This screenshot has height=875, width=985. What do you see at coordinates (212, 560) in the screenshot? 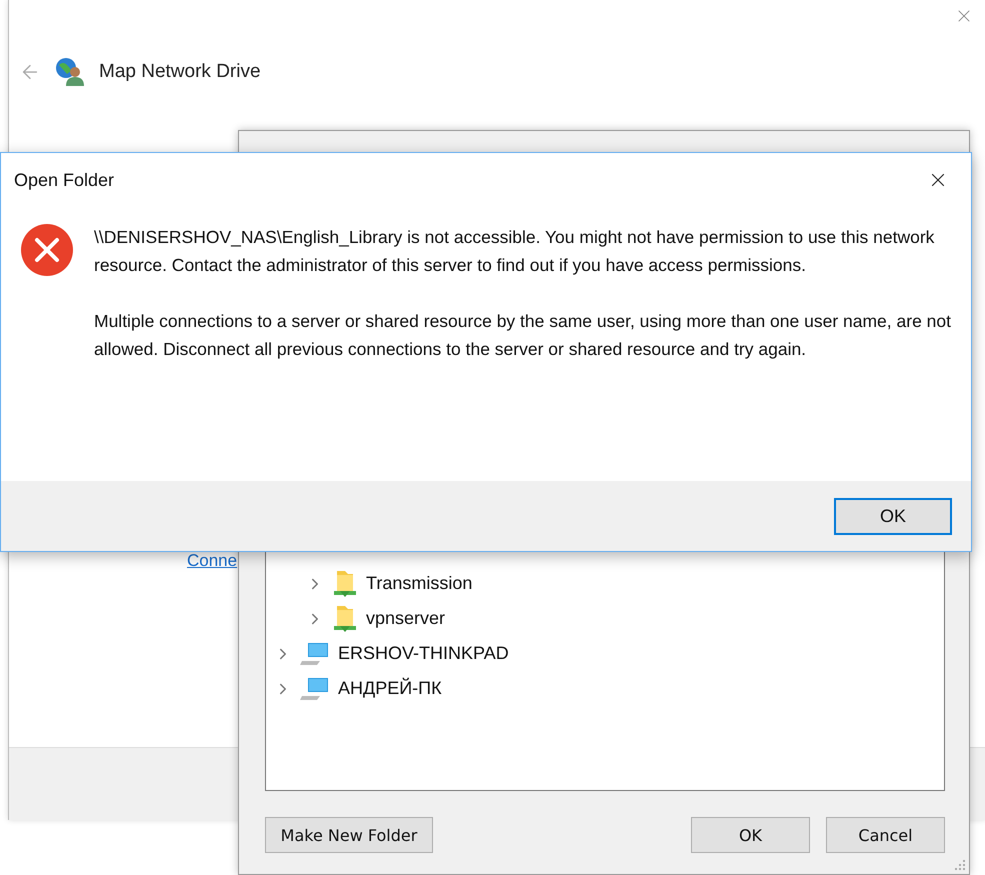
I see `connect-link: Conne` at bounding box center [212, 560].